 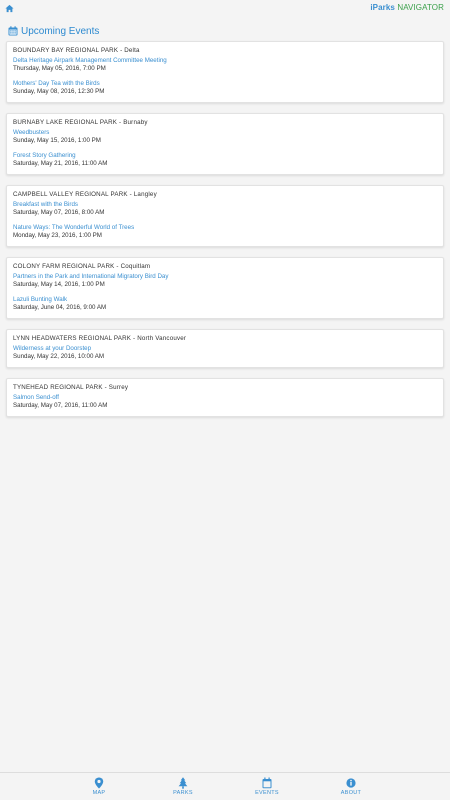 I want to click on event-date: Saturday, May 14, 2016, 1:00 PM, so click(x=59, y=284).